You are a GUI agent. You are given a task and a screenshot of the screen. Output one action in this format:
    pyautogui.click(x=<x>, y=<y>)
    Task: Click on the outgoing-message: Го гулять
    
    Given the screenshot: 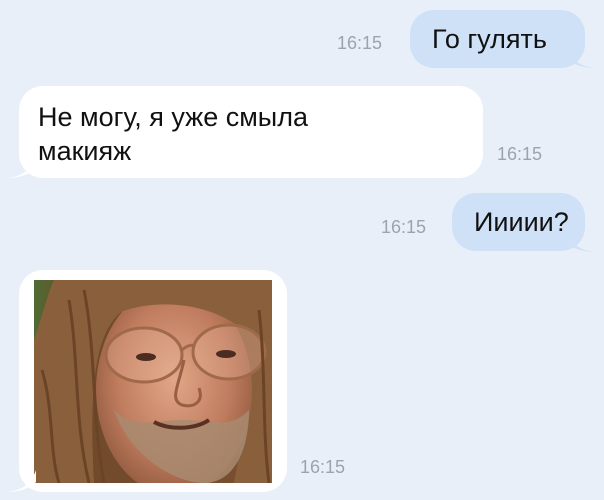 What is the action you would take?
    pyautogui.click(x=497, y=39)
    